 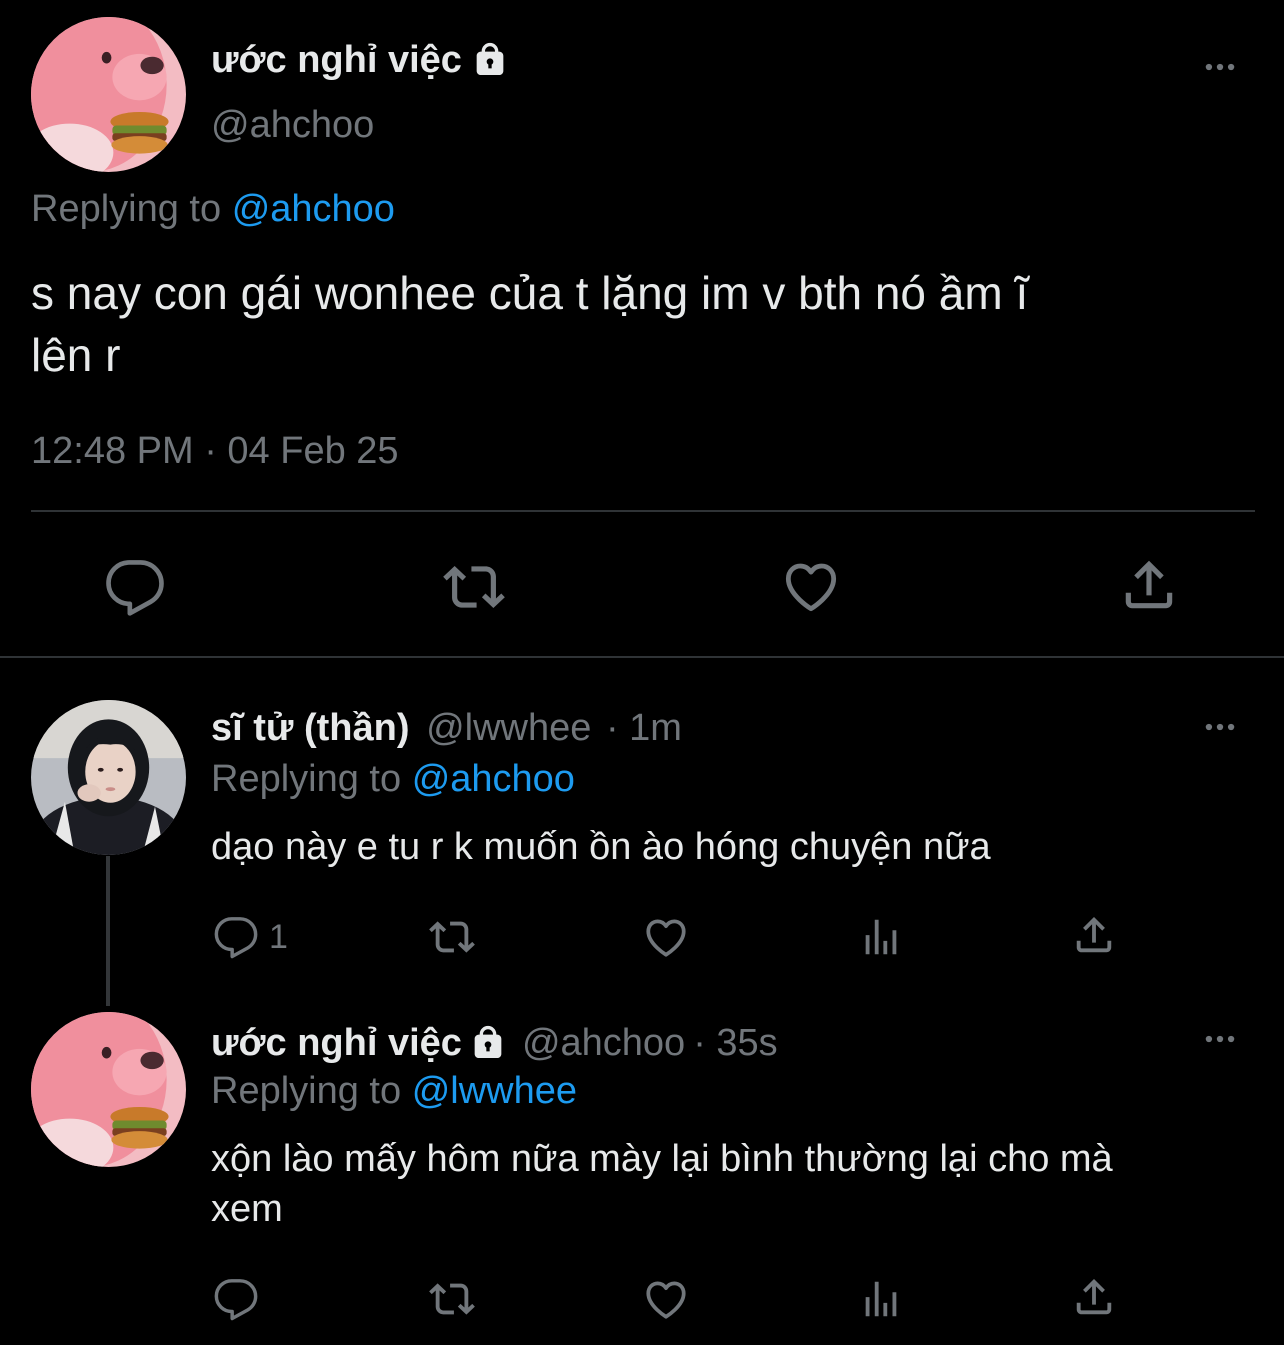 I want to click on author-row: ước nghỉ việc @ahchoo · 35s, so click(x=494, y=1043).